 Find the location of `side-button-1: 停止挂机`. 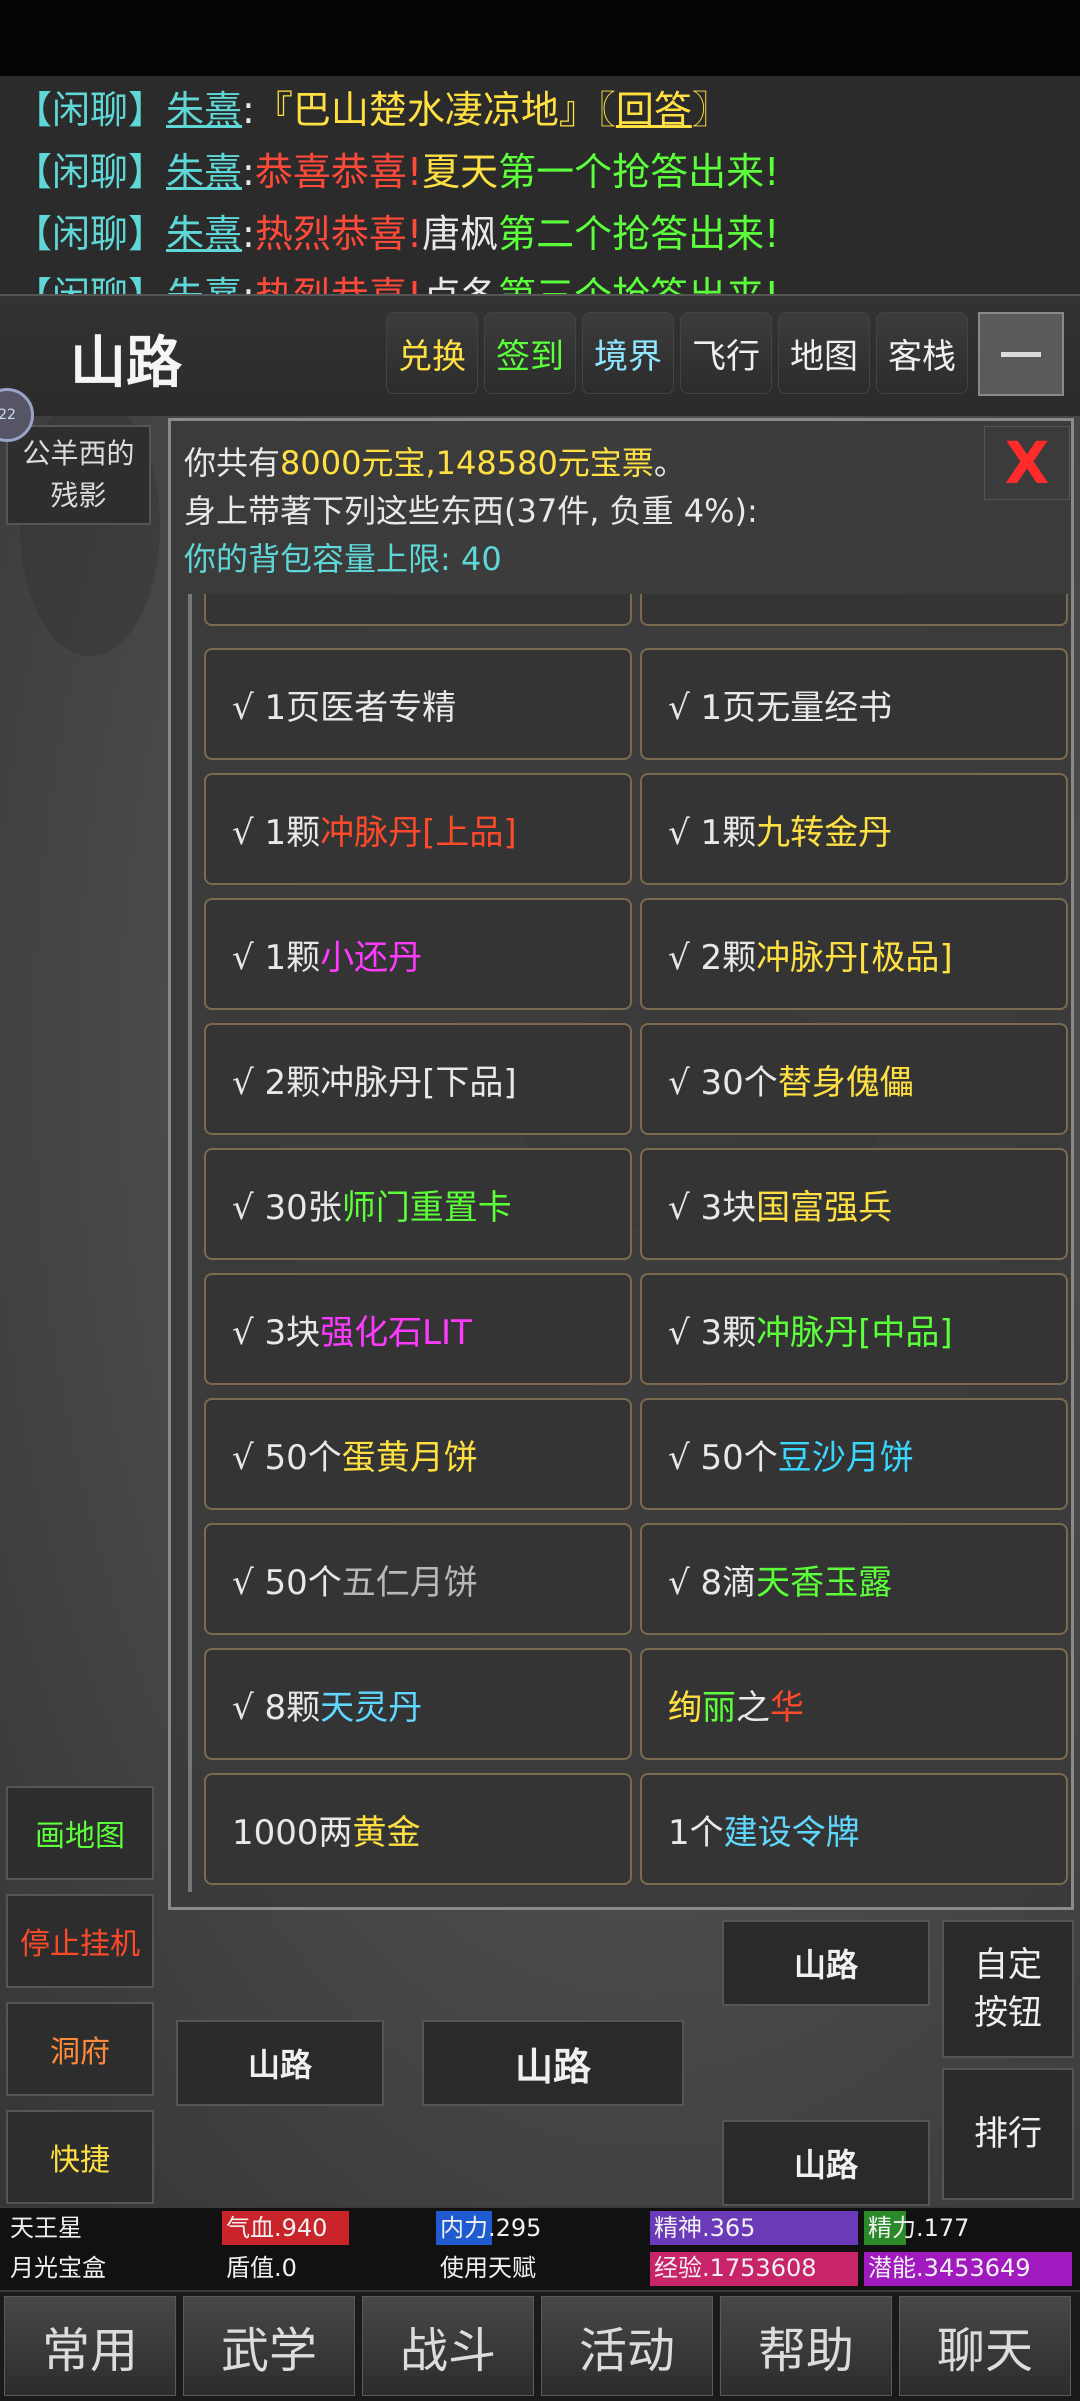

side-button-1: 停止挂机 is located at coordinates (80, 1941).